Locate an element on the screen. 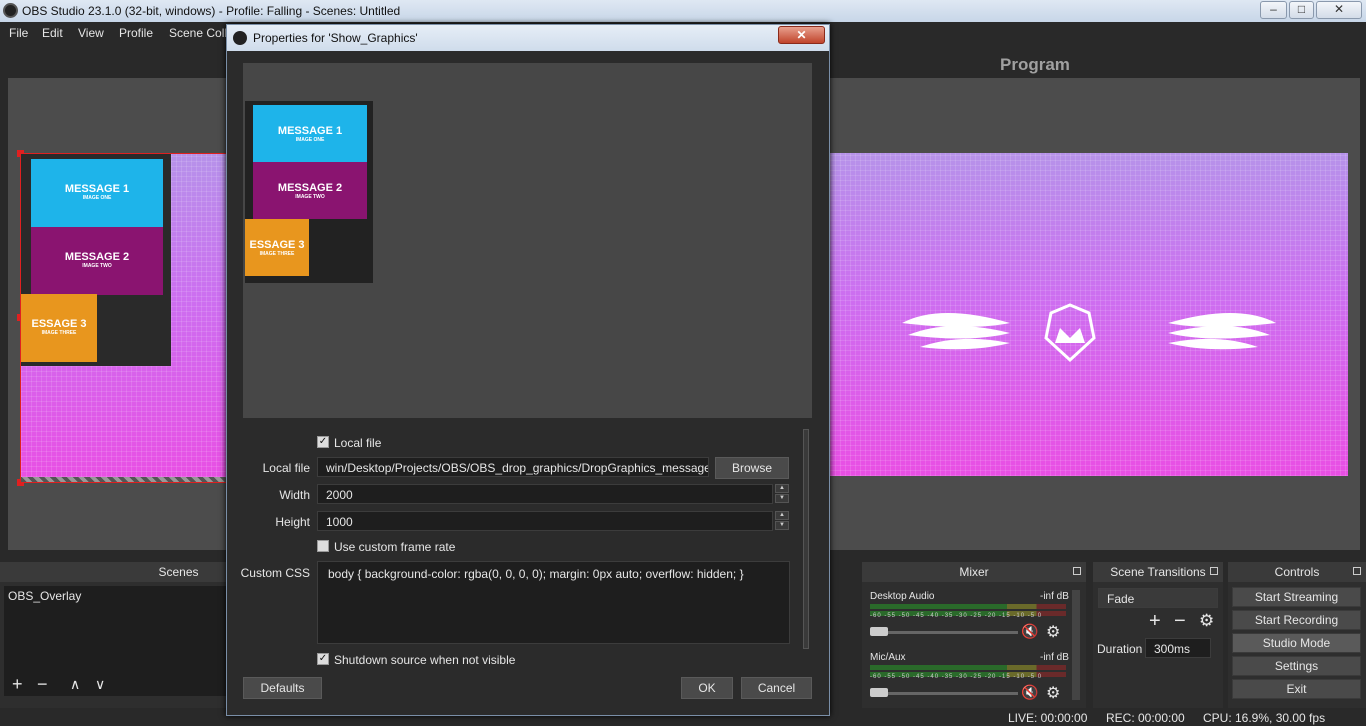 This screenshot has width=1366, height=726. width-label: Width is located at coordinates (294, 495).